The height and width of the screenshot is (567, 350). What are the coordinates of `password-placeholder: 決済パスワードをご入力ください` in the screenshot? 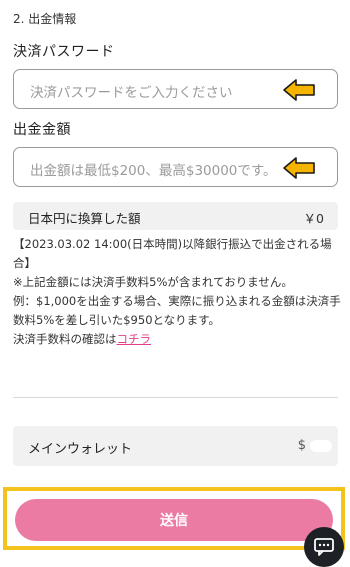 It's located at (131, 93).